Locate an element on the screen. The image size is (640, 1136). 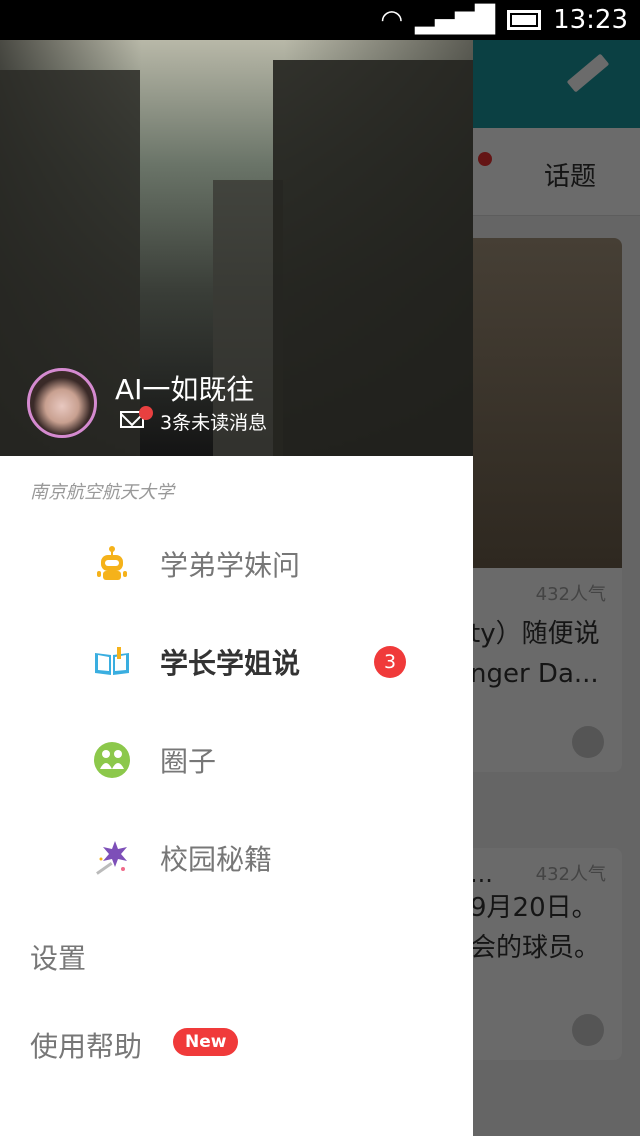
menu-item-ask: 学弟学妹问 is located at coordinates (236, 564).